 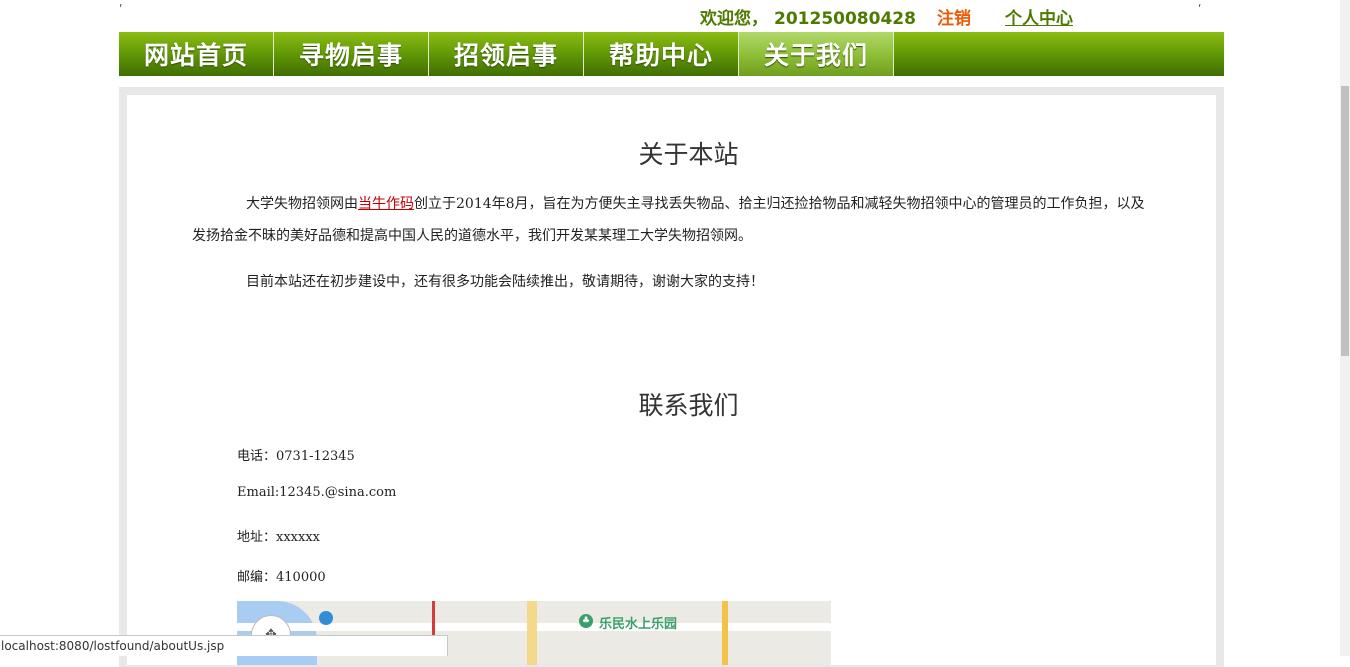 I want to click on nav-item-about: 关于我们, so click(x=816, y=54).